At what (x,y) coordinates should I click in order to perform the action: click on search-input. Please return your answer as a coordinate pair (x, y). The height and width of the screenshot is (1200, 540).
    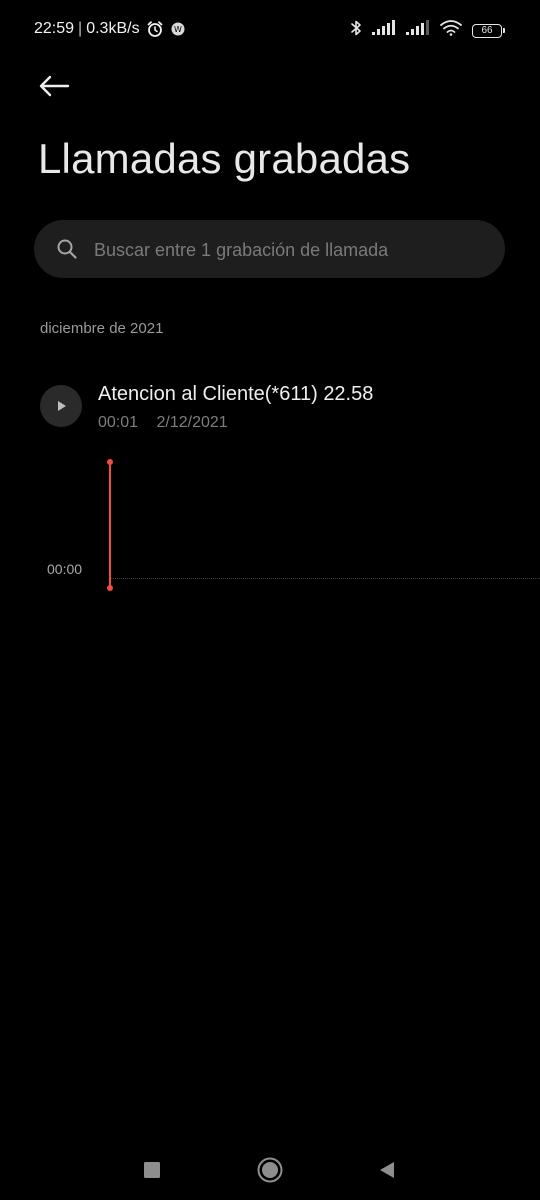
    Looking at the image, I should click on (294, 250).